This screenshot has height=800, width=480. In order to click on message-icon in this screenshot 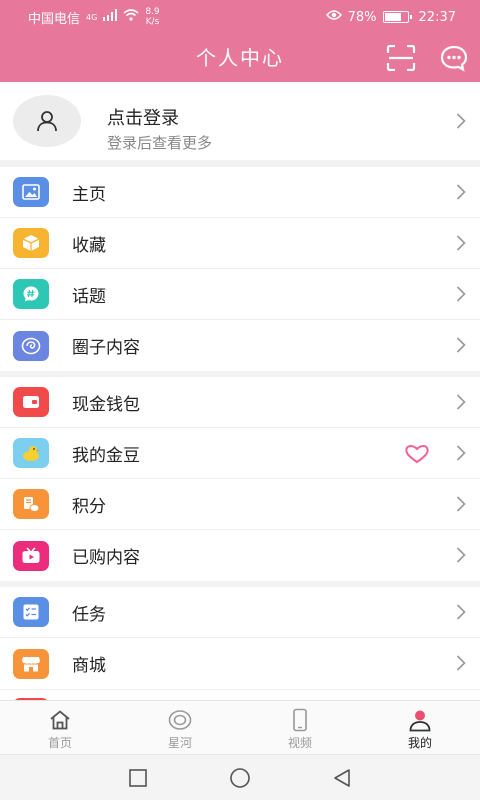, I will do `click(454, 58)`.